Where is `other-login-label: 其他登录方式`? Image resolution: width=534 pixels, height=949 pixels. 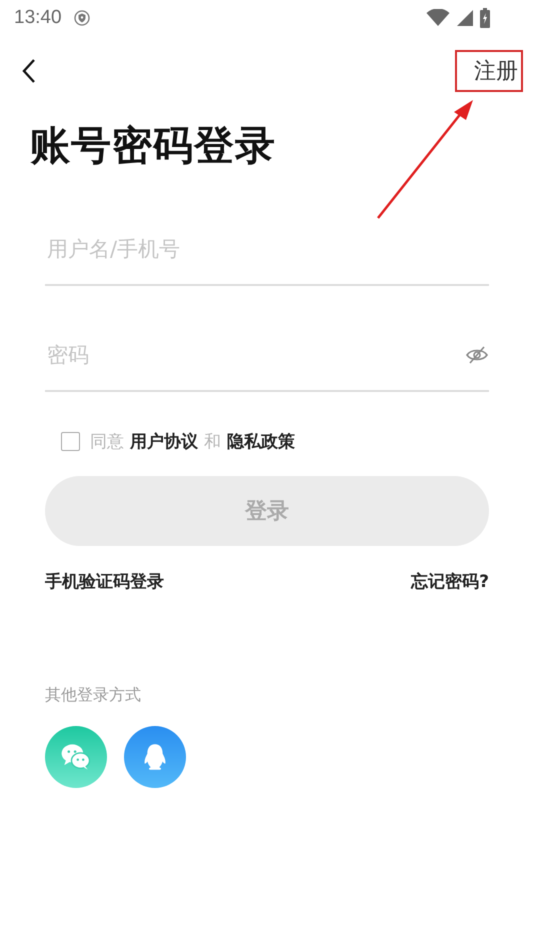
other-login-label: 其他登录方式 is located at coordinates (93, 695).